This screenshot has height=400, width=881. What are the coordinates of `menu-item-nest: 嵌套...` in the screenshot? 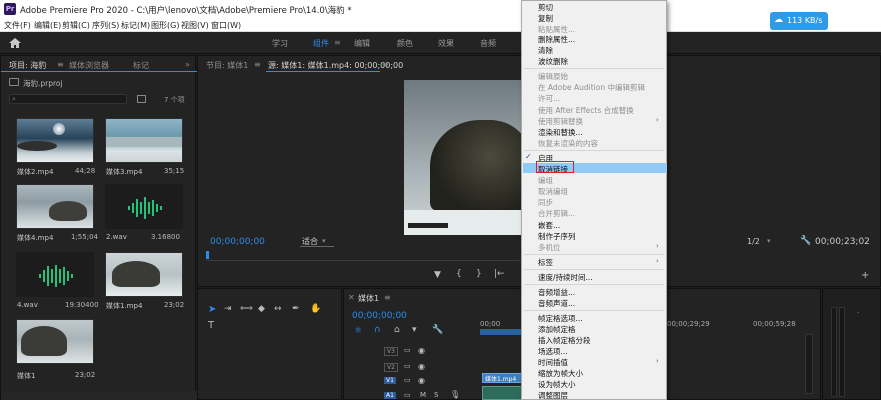 It's located at (549, 225).